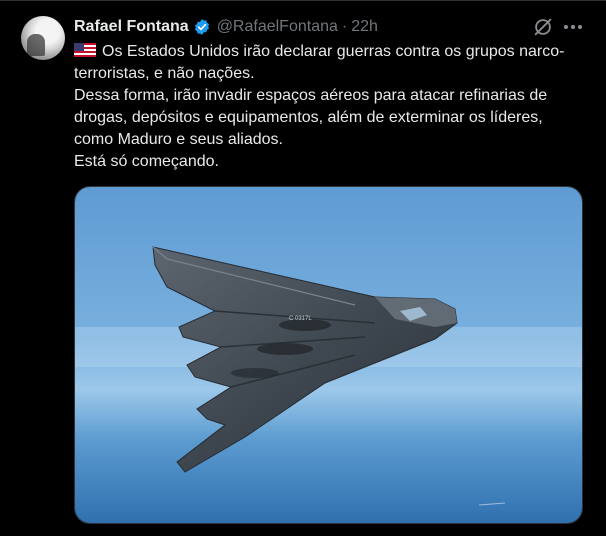  I want to click on grok-icon, so click(543, 27).